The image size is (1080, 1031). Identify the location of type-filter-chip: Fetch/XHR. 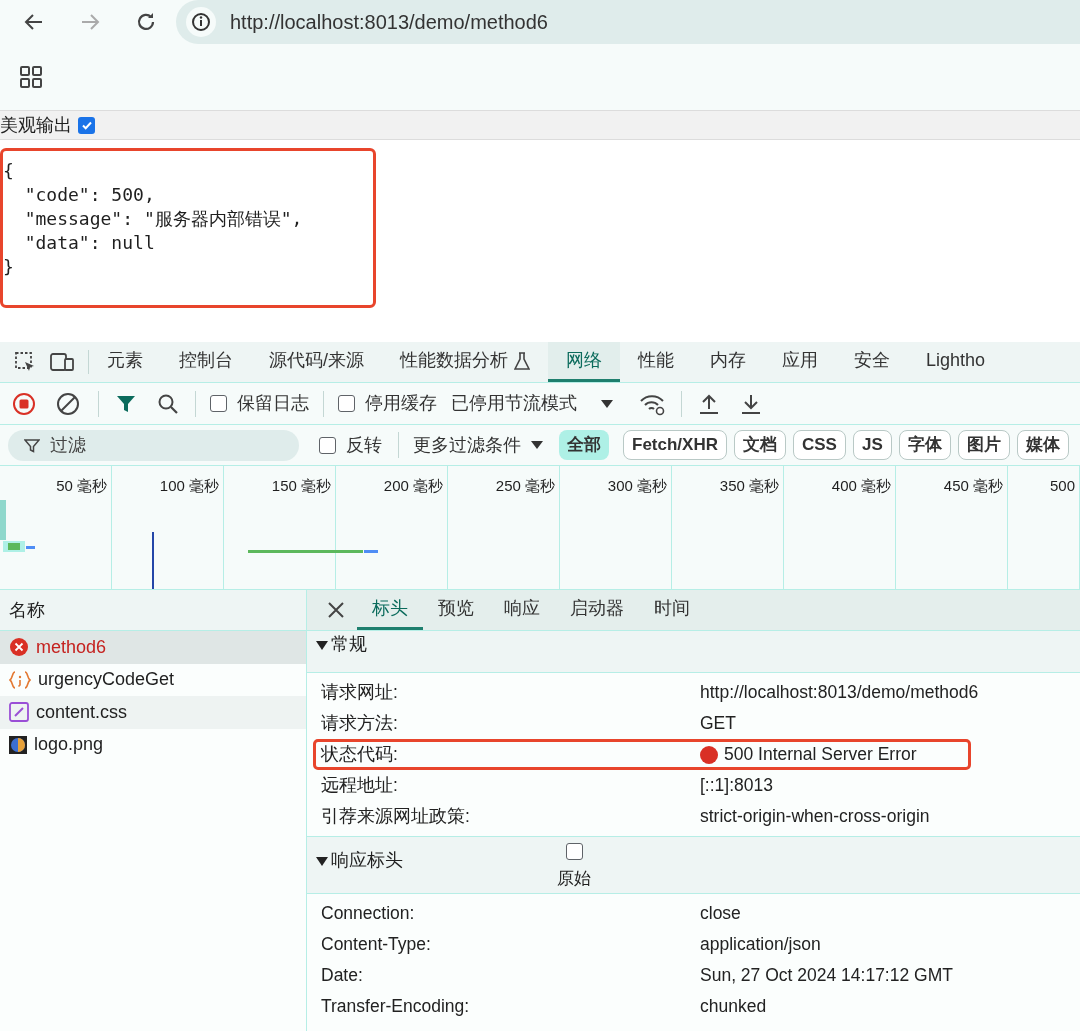
(675, 445).